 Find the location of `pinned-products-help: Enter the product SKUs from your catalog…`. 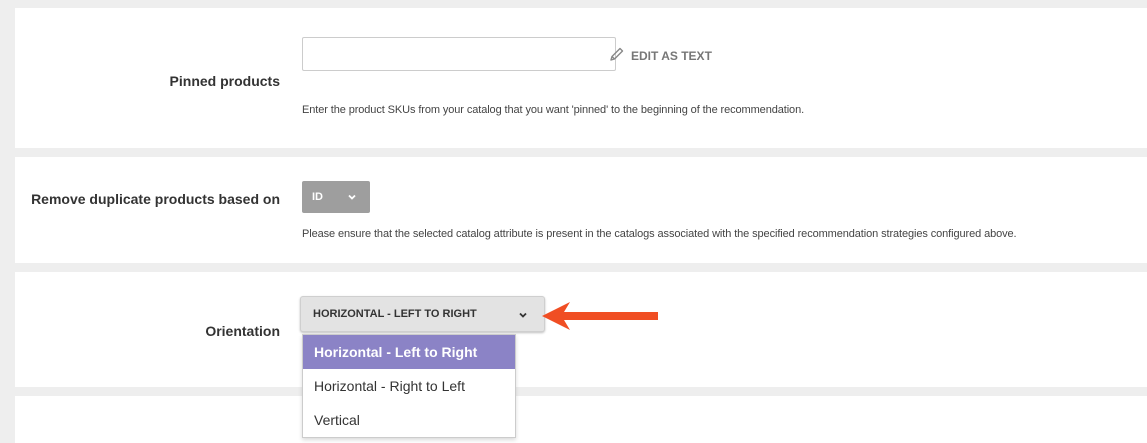

pinned-products-help: Enter the product SKUs from your catalog… is located at coordinates (553, 110).